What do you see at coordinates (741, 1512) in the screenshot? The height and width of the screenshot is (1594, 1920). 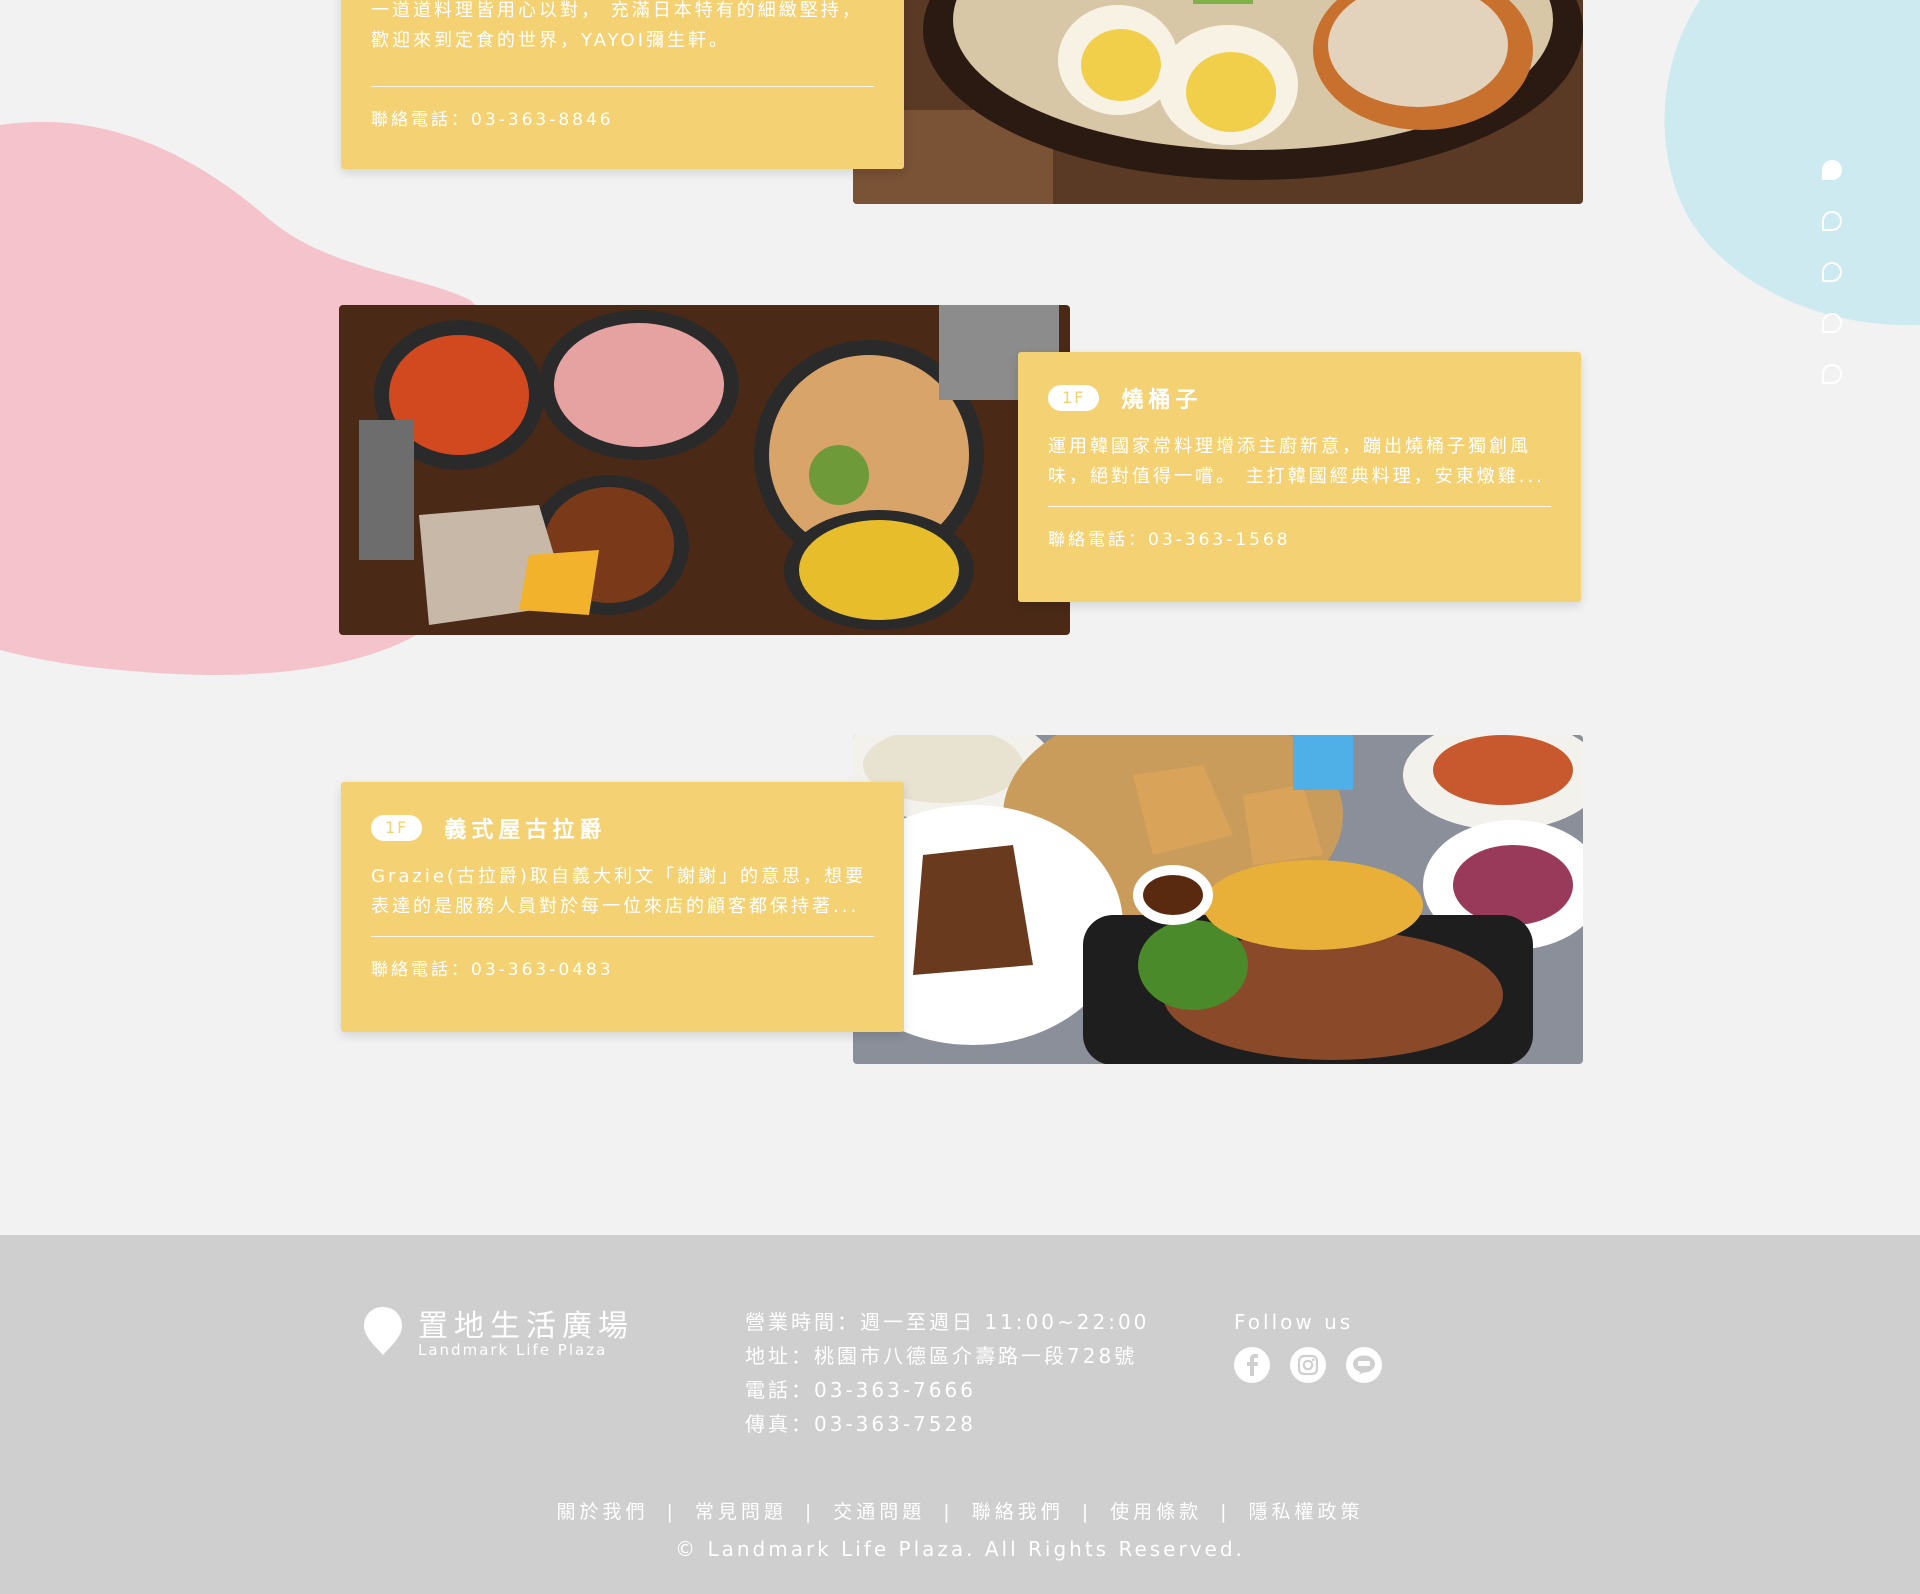 I see `link-faq: 常見問題` at bounding box center [741, 1512].